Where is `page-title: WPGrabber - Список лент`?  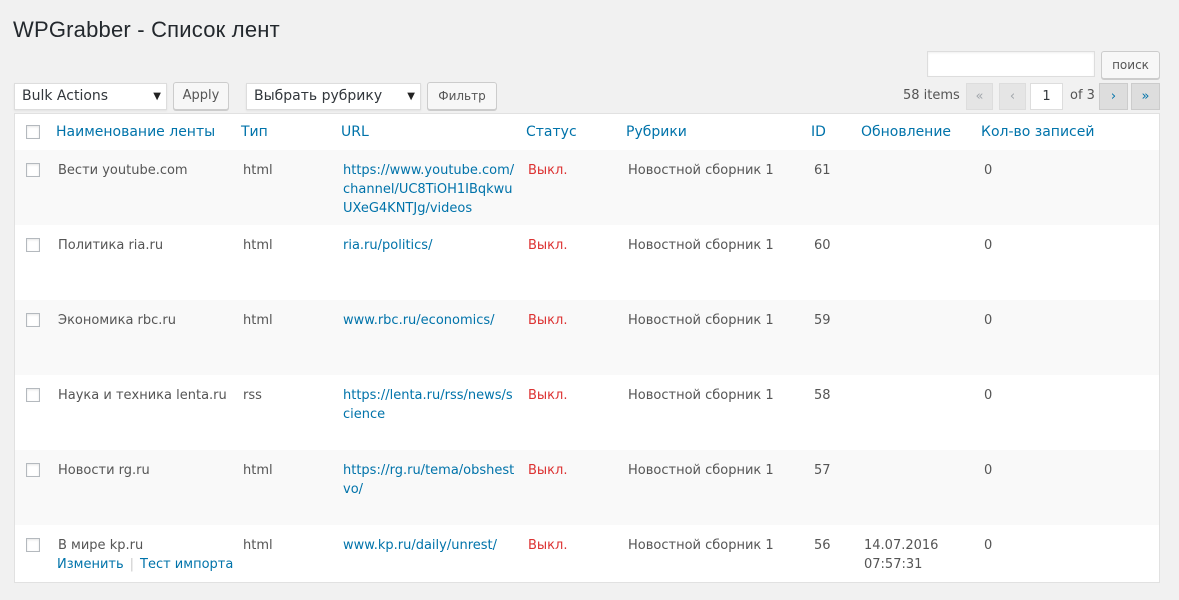
page-title: WPGrabber - Список лент is located at coordinates (146, 29).